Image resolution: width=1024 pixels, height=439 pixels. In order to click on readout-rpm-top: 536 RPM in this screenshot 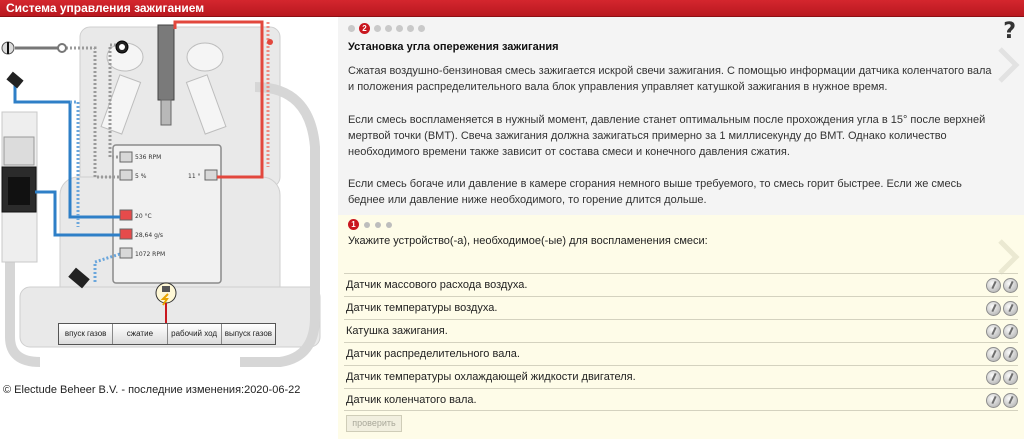, I will do `click(148, 157)`.